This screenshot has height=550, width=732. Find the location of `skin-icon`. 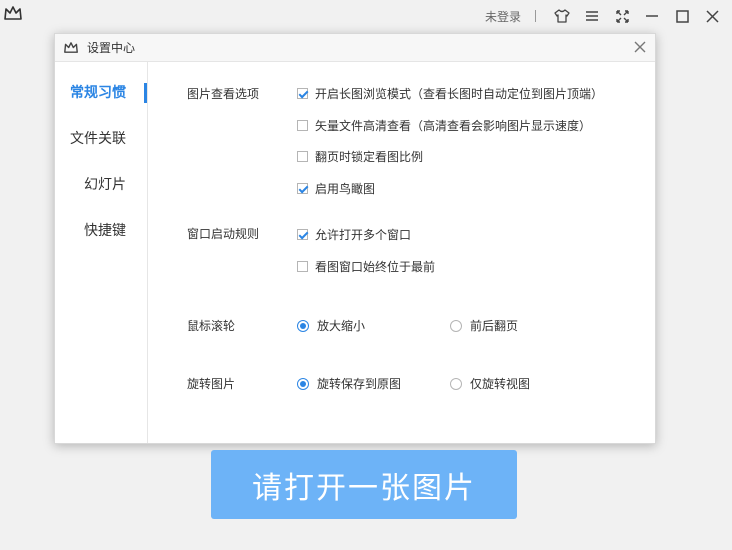

skin-icon is located at coordinates (562, 16).